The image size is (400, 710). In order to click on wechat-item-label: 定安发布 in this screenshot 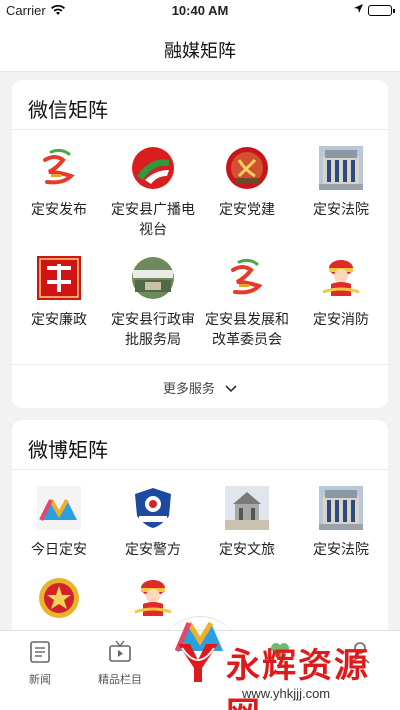, I will do `click(59, 210)`.